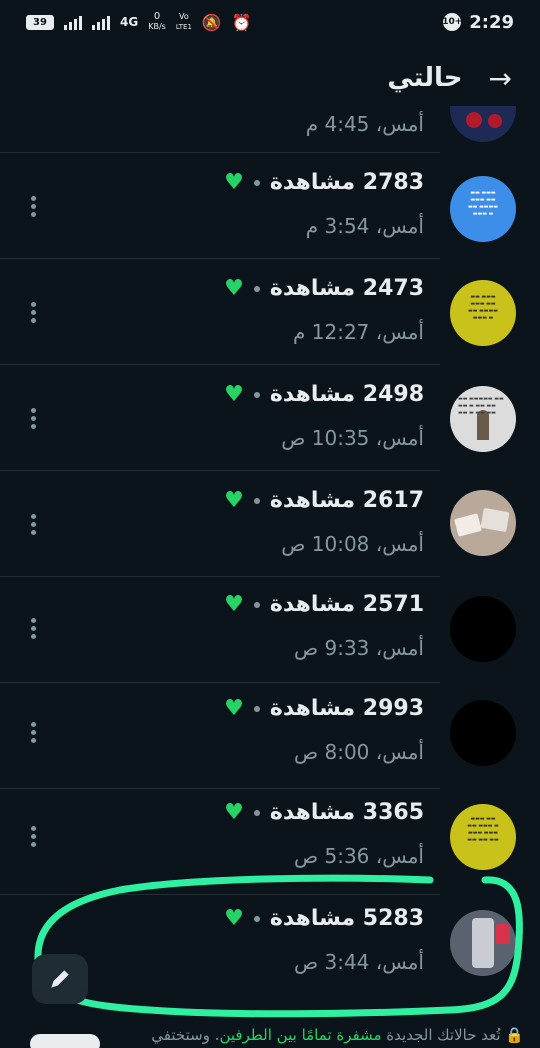 The image size is (540, 1048). Describe the element at coordinates (73, 22) in the screenshot. I see `signal-icon` at that location.